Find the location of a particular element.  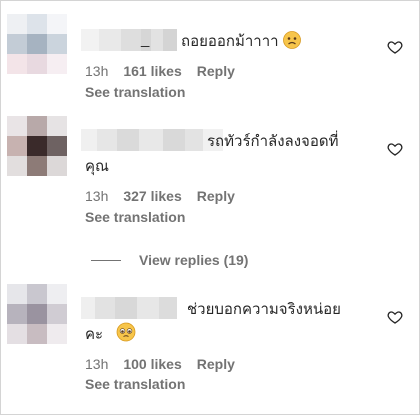

pleading-face-icon is located at coordinates (126, 332).